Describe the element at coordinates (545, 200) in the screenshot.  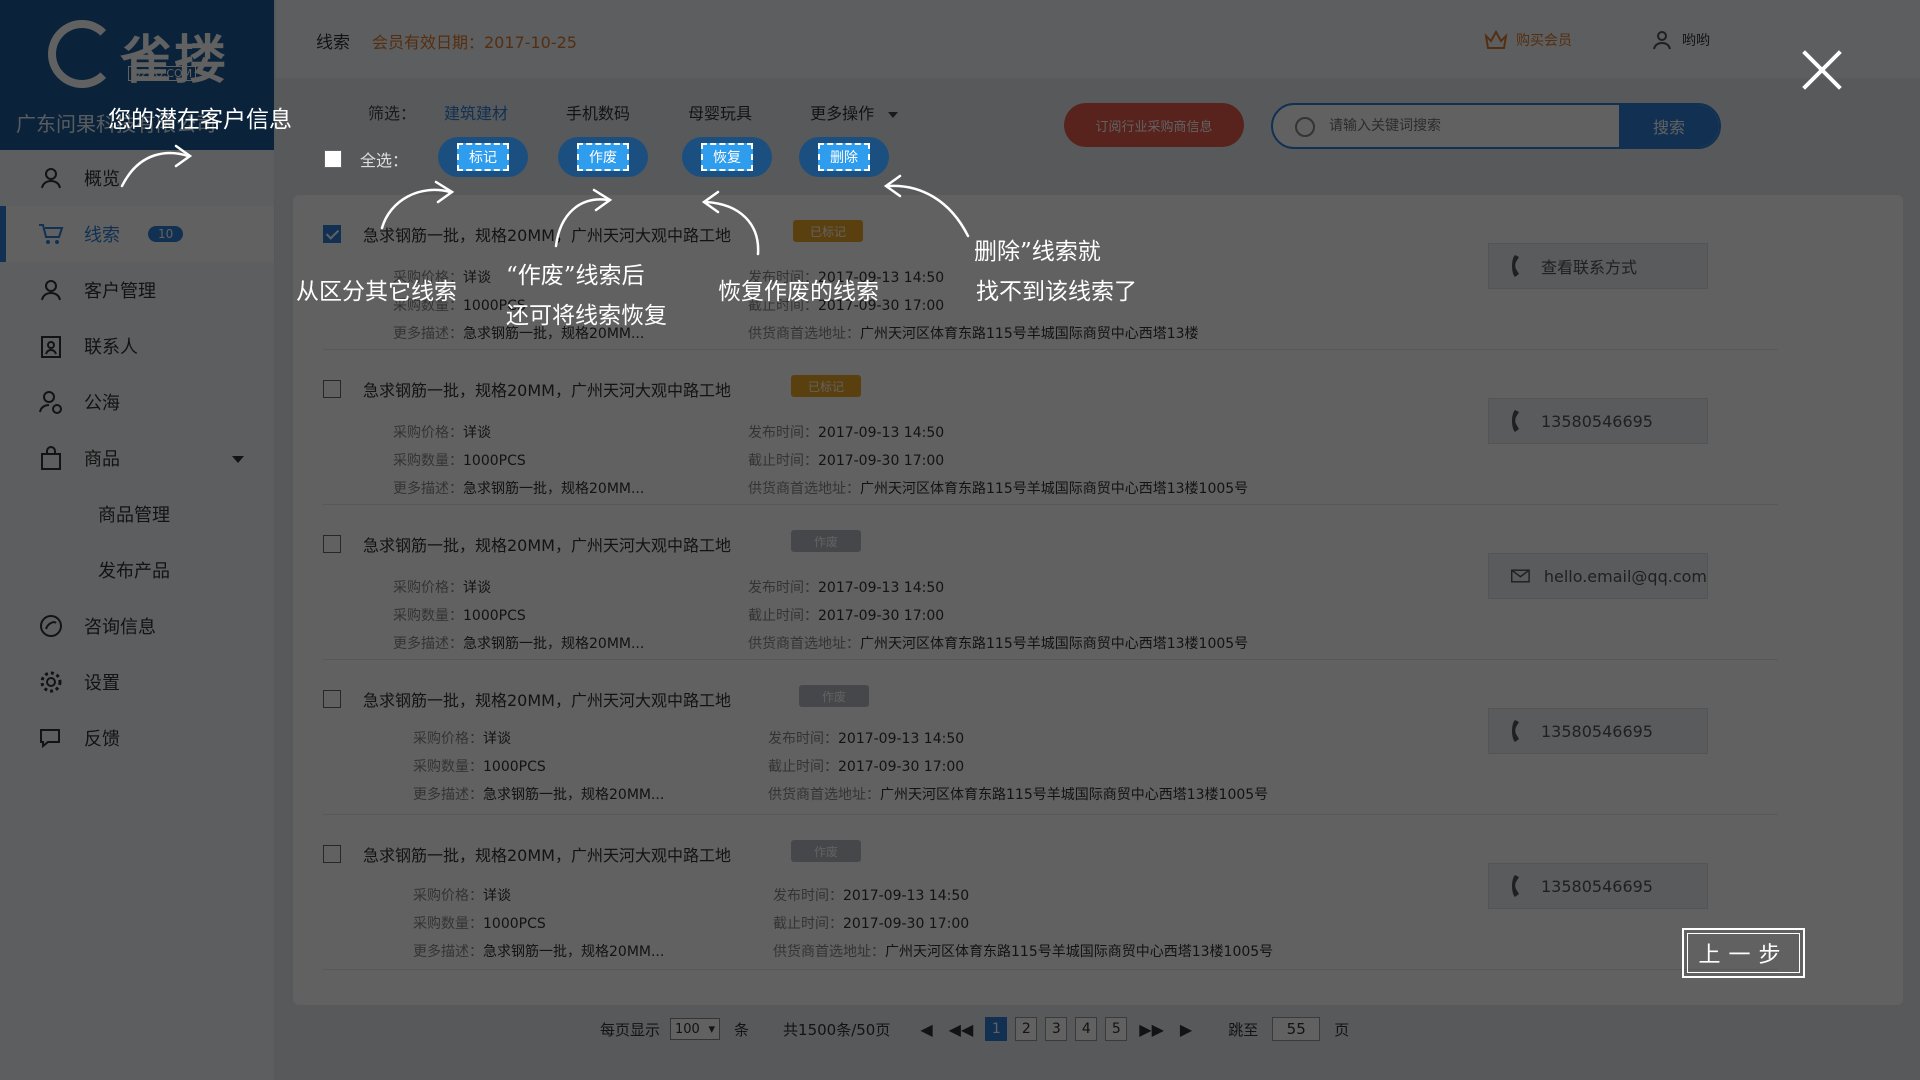
I see `guide-arrows` at that location.